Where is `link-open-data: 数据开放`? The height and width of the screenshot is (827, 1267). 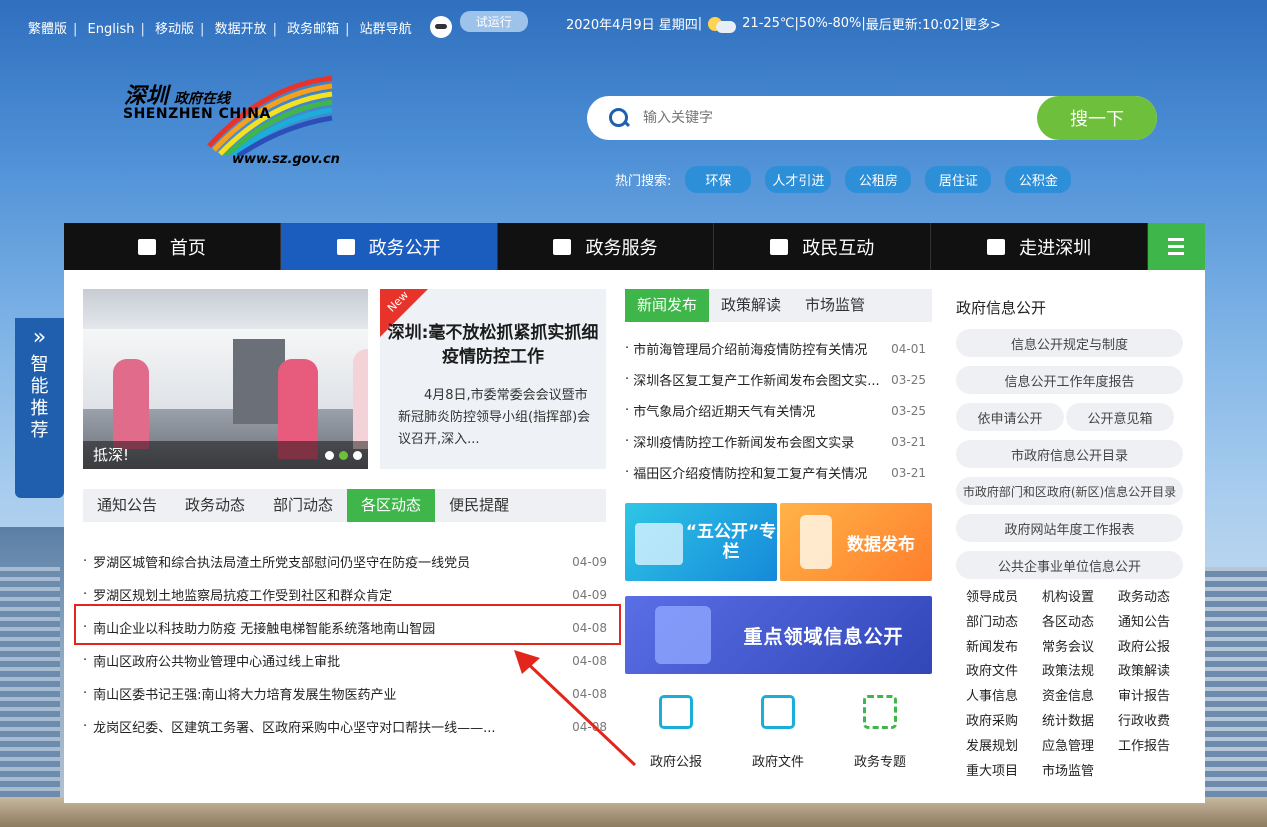
link-open-data: 数据开放 is located at coordinates (241, 29).